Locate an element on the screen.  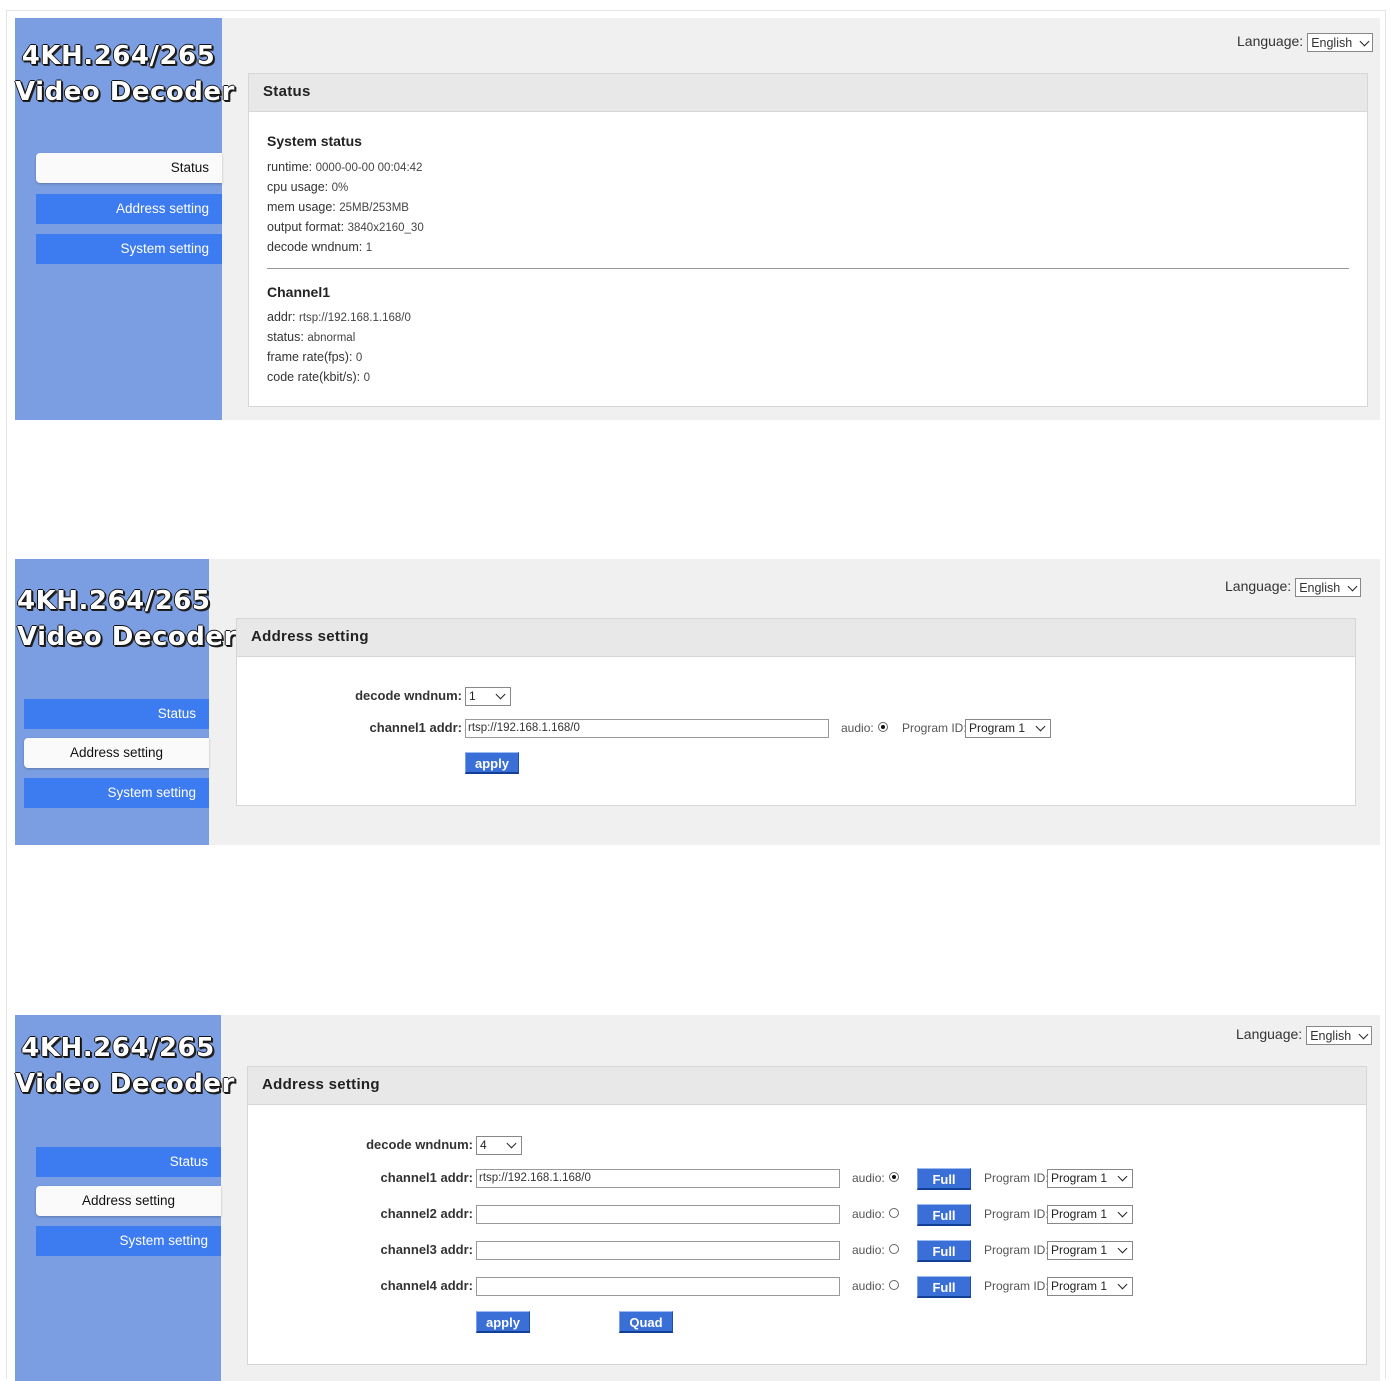
status-value: 0000-00-00 00:04:42 is located at coordinates (369, 168).